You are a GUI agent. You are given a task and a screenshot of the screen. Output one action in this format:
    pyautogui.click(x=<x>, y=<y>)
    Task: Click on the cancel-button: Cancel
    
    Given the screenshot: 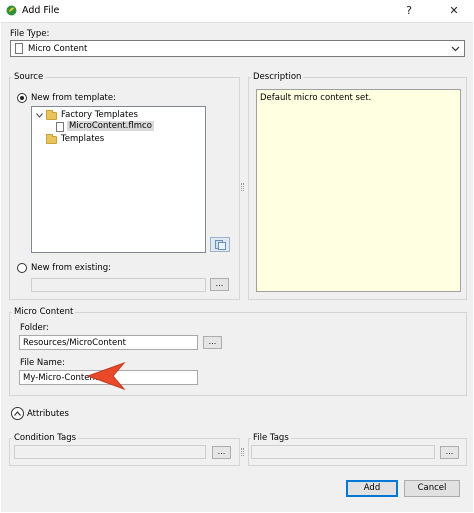 What is the action you would take?
    pyautogui.click(x=432, y=488)
    